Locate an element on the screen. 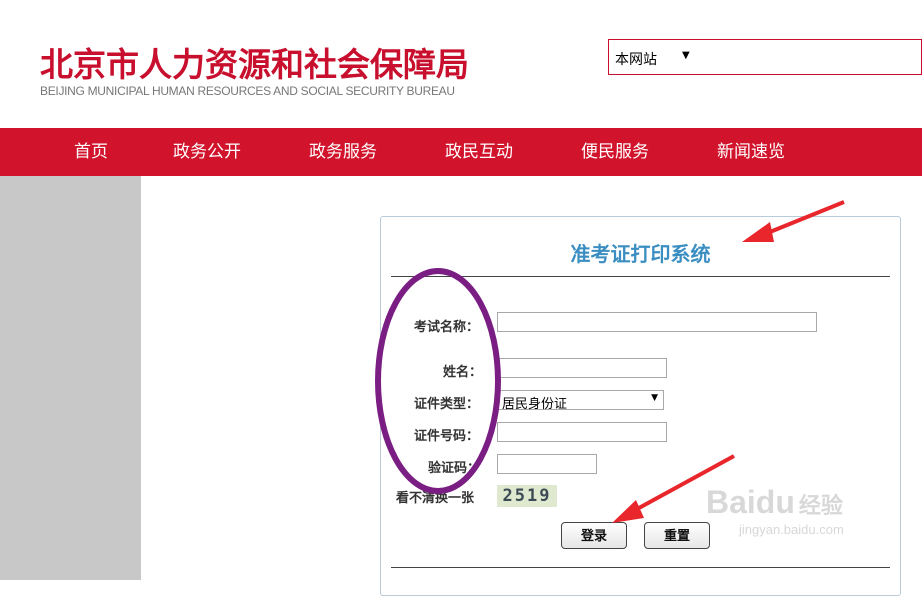  main-nav: 首页 政务公开 政务服务 政民互动 便民服务 新闻速览 is located at coordinates (461, 152).